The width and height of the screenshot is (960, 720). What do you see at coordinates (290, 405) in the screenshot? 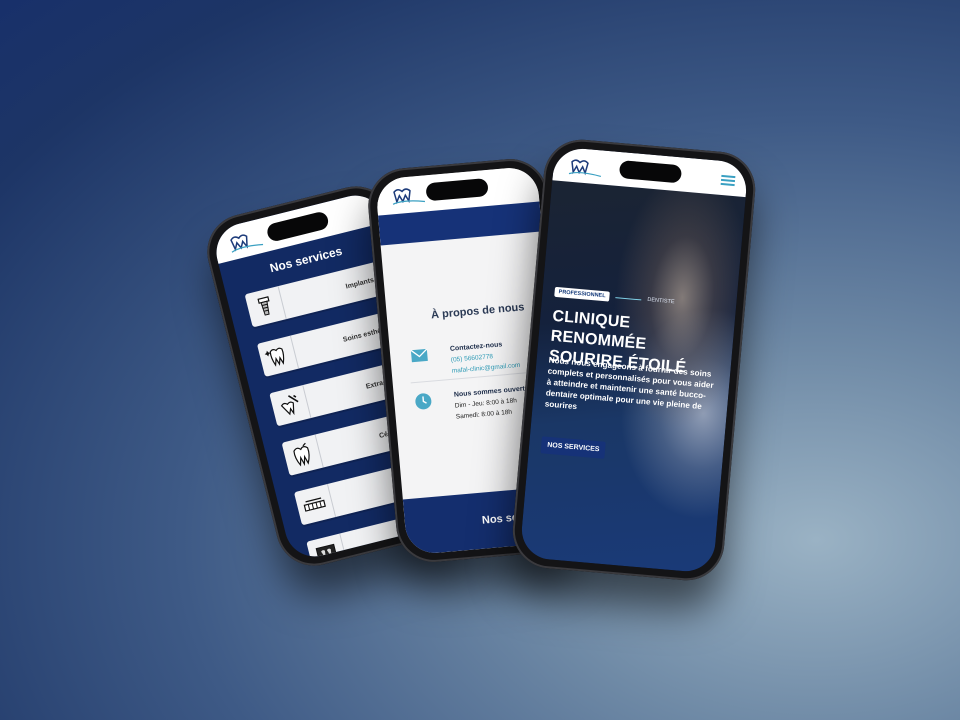
I see `tooth-extraction-icon` at bounding box center [290, 405].